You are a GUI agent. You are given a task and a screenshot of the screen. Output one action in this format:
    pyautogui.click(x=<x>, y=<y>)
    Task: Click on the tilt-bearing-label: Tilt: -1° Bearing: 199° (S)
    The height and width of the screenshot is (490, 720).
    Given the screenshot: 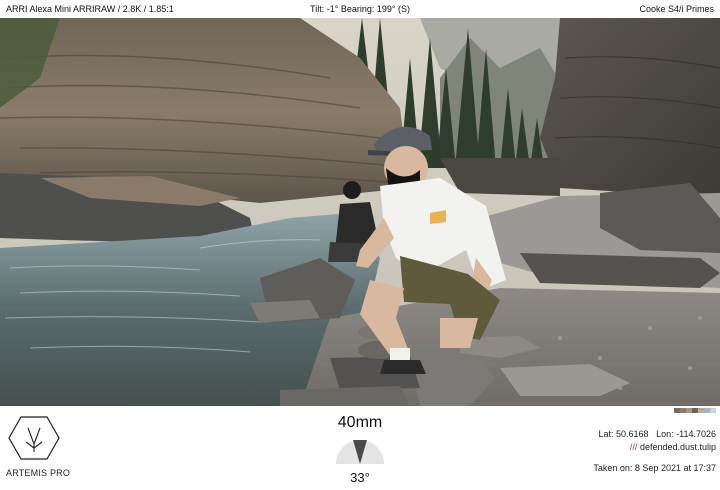 What is the action you would take?
    pyautogui.click(x=360, y=9)
    